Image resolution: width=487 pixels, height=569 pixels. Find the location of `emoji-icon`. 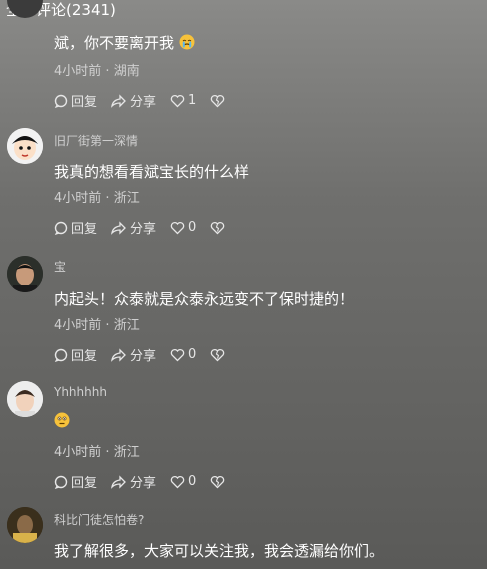

emoji-icon is located at coordinates (62, 422).